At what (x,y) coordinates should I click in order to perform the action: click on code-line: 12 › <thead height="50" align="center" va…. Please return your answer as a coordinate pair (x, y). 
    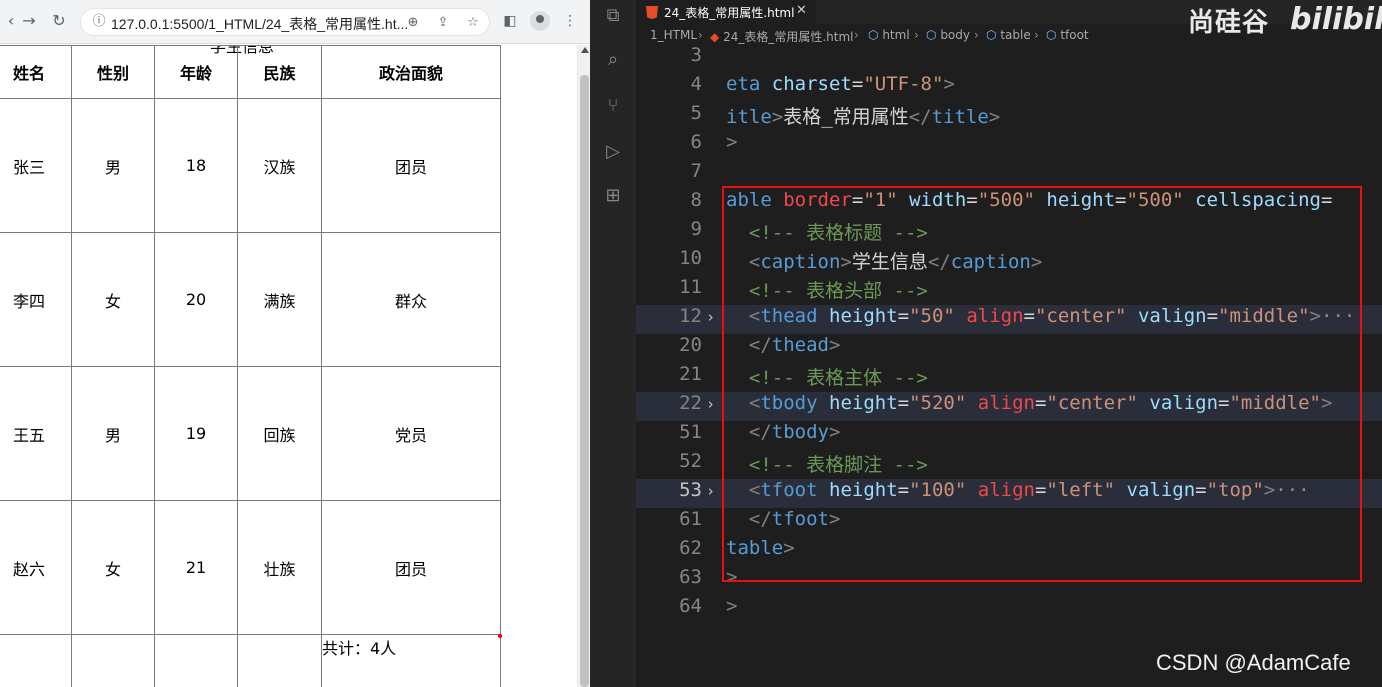
    Looking at the image, I should click on (1009, 319).